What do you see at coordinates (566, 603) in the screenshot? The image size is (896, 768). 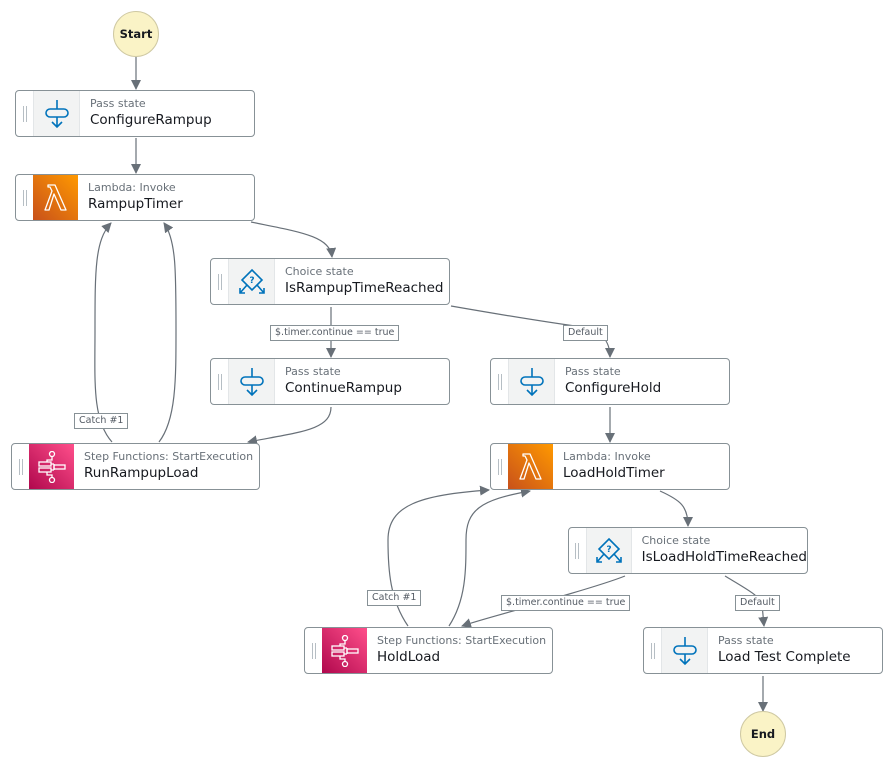 I see `edge-label-hold-continue: $.timer.continue == true` at bounding box center [566, 603].